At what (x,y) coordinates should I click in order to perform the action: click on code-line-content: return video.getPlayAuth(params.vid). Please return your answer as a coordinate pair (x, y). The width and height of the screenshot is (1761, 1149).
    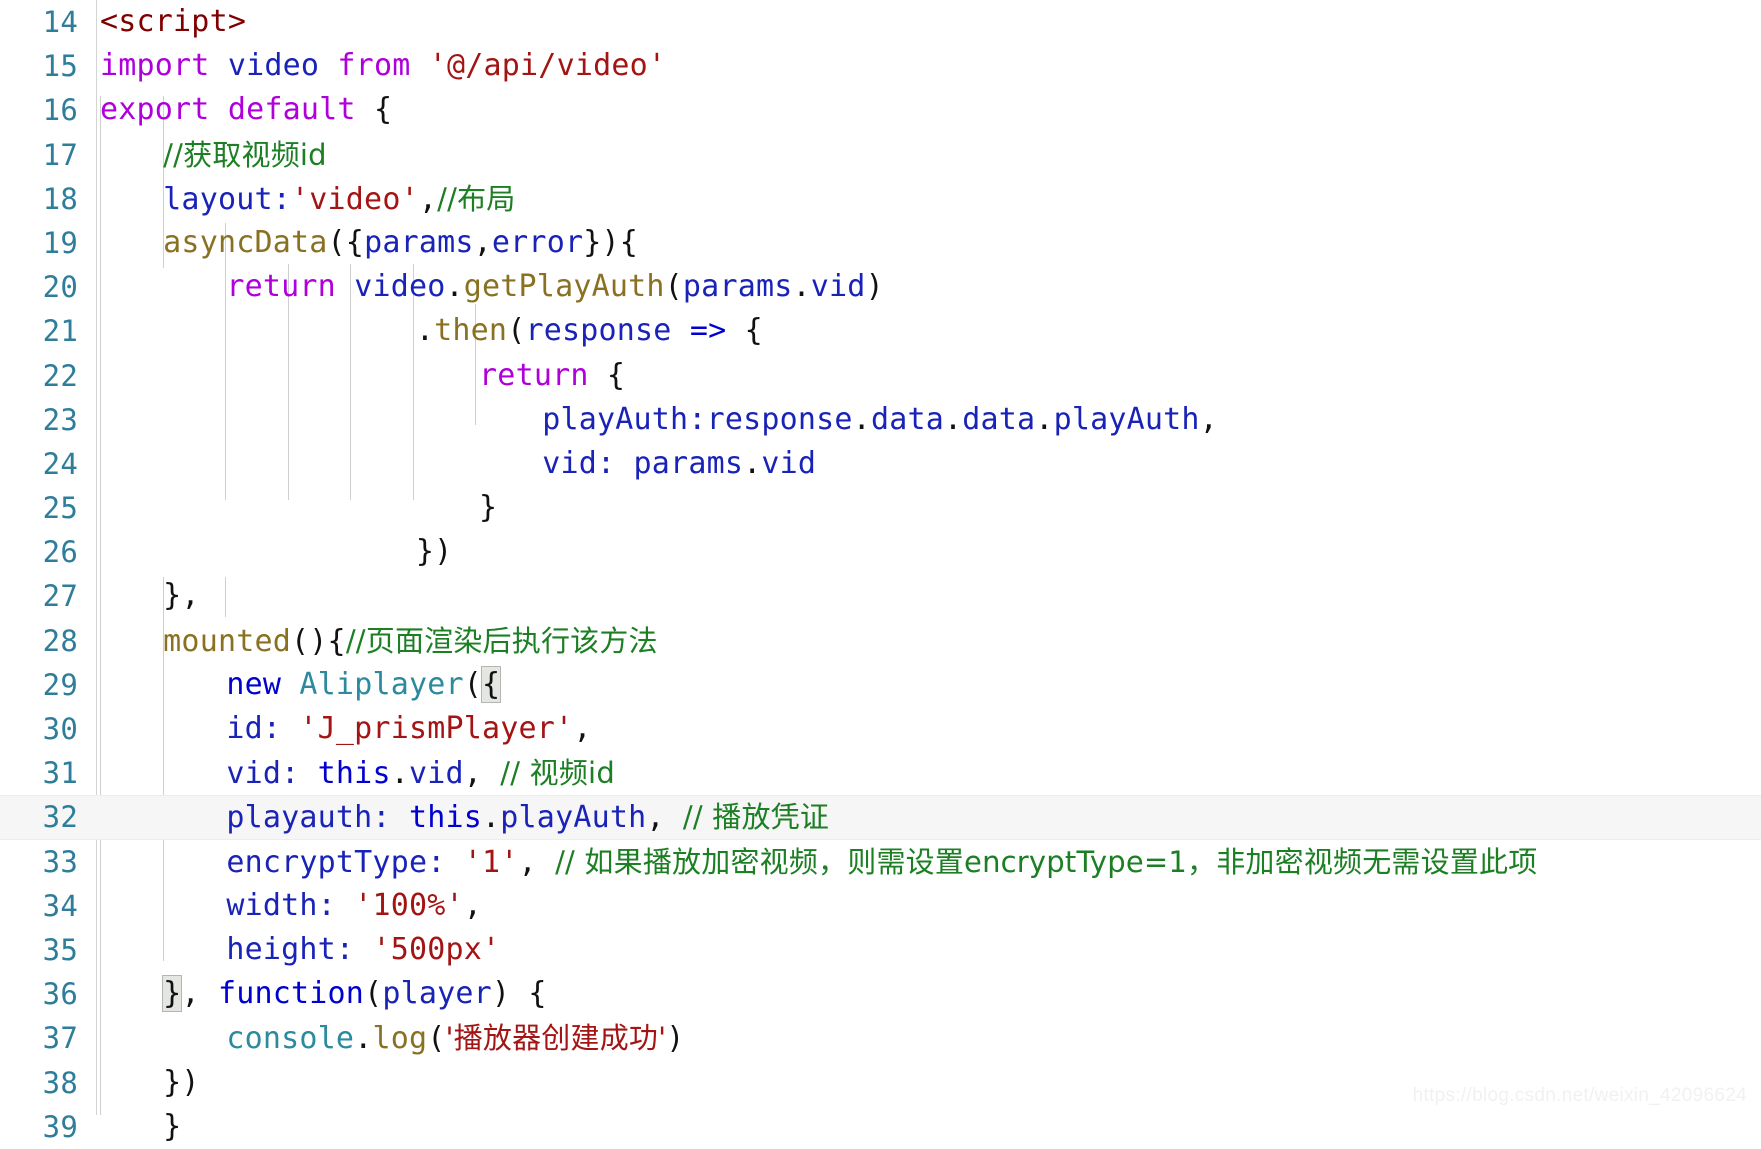
    Looking at the image, I should click on (554, 287).